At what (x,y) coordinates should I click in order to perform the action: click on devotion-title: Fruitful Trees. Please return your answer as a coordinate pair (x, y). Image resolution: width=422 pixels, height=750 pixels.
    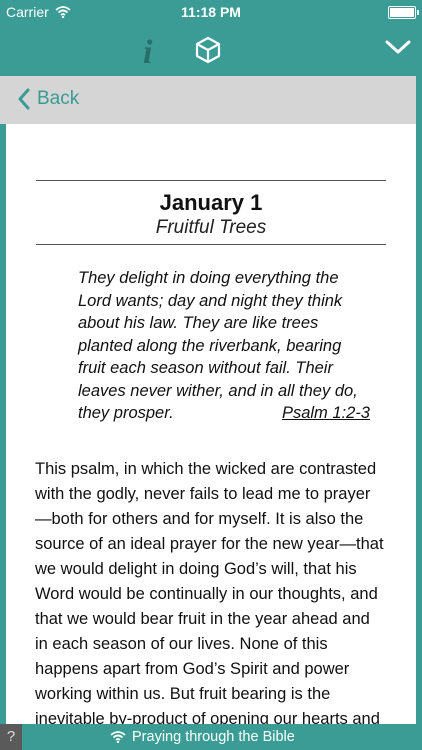
    Looking at the image, I should click on (211, 227).